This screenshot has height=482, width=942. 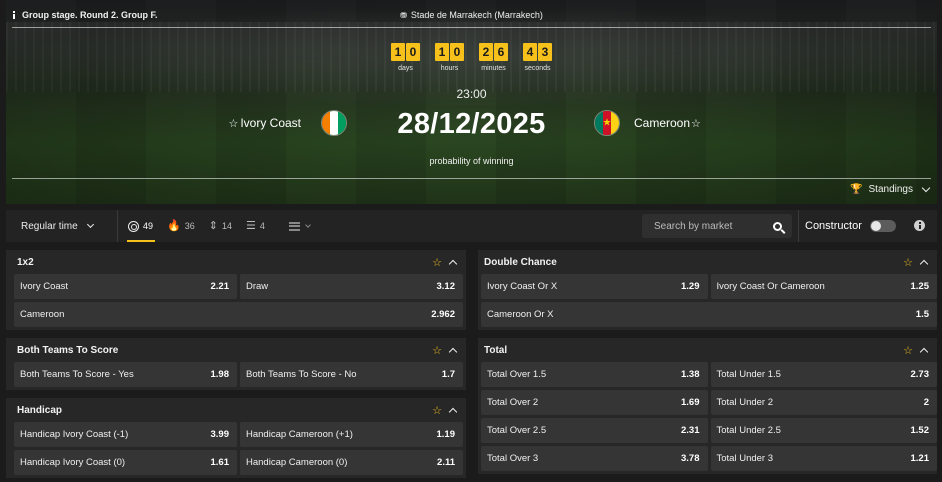 I want to click on odd-label: Total Under 3, so click(x=745, y=458).